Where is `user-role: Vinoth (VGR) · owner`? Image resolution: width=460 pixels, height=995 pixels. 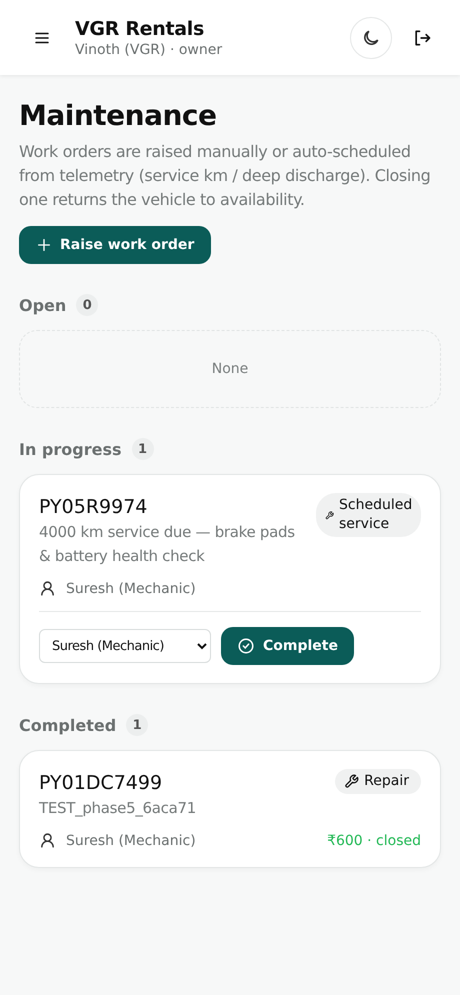 user-role: Vinoth (VGR) · owner is located at coordinates (149, 50).